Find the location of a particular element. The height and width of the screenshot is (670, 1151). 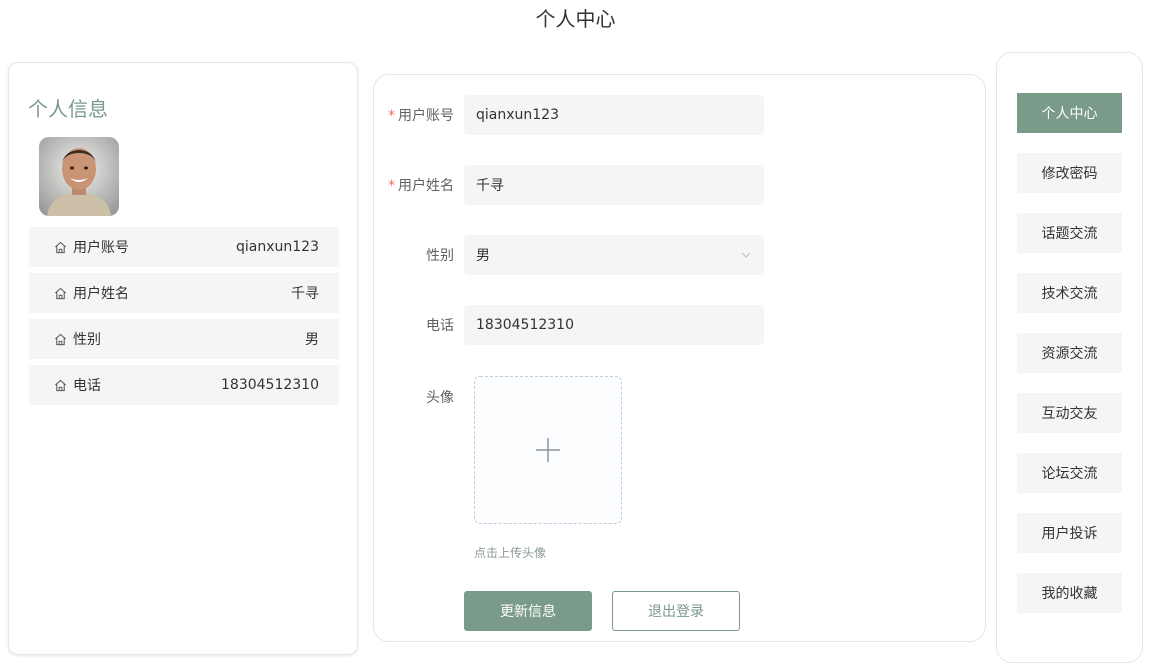

form-row-gender: 性别 男 is located at coordinates (569, 255).